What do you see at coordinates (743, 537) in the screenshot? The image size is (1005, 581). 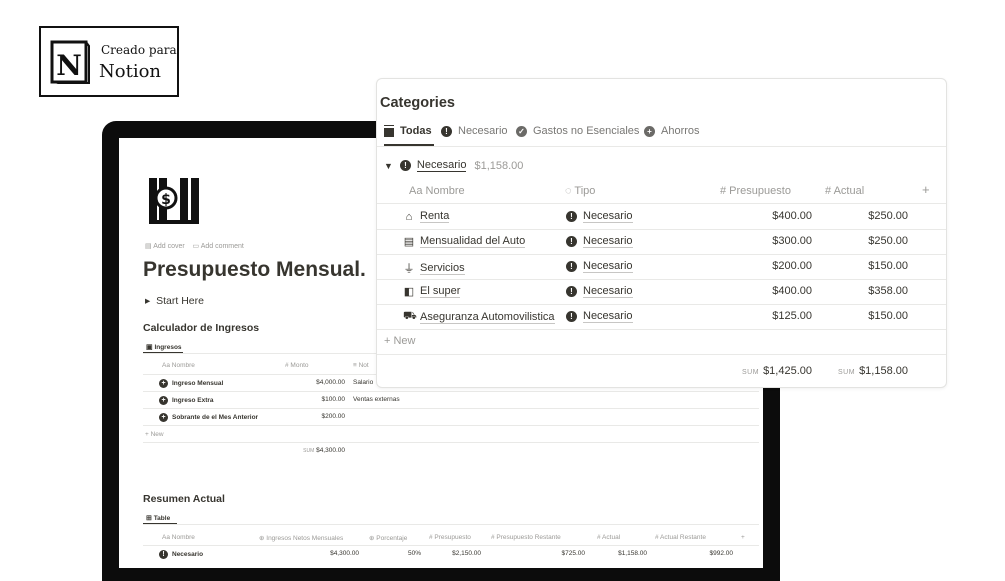 I see `add-column-button: +` at bounding box center [743, 537].